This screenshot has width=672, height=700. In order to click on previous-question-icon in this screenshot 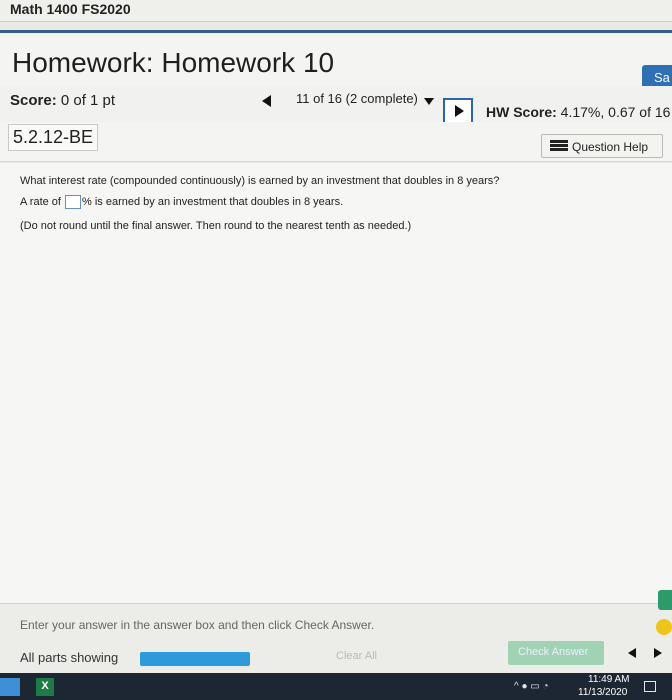, I will do `click(266, 101)`.